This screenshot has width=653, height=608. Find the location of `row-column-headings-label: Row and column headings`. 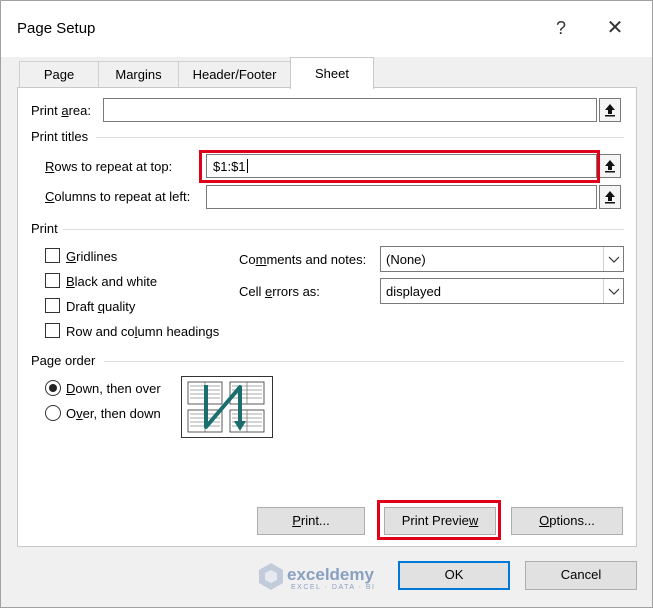

row-column-headings-label: Row and column headings is located at coordinates (142, 331).